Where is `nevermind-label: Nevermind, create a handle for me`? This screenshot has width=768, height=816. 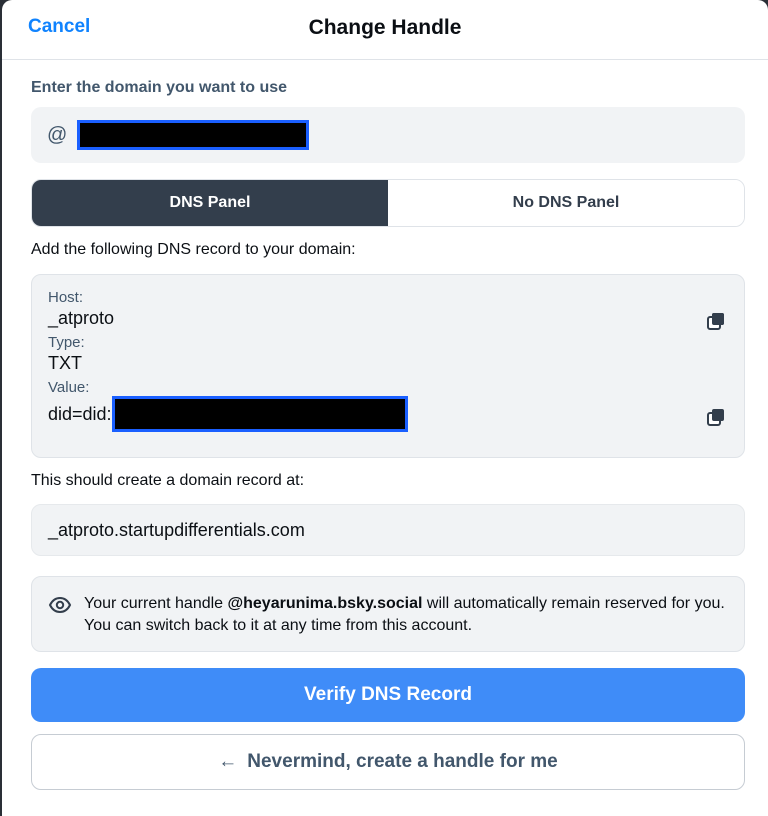 nevermind-label: Nevermind, create a handle for me is located at coordinates (402, 761).